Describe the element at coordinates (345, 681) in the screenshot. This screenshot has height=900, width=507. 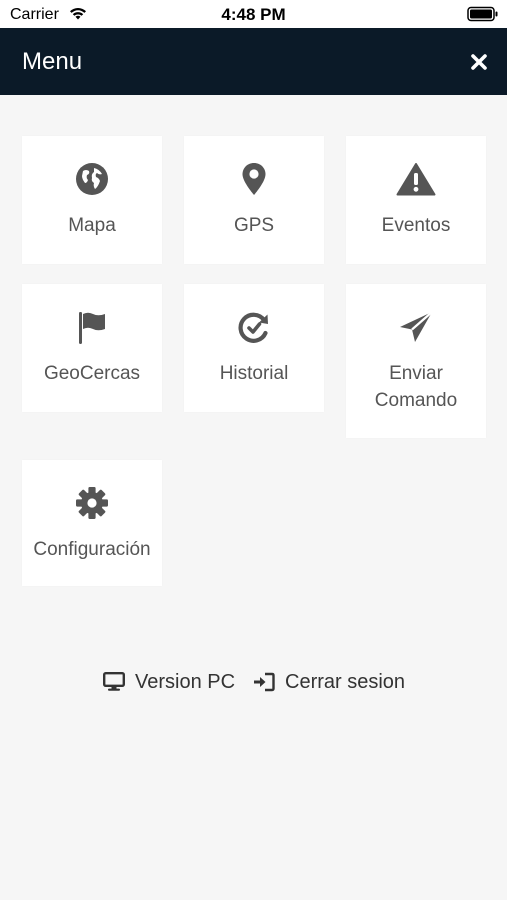
I see `logout-label: Cerrar sesion` at that location.